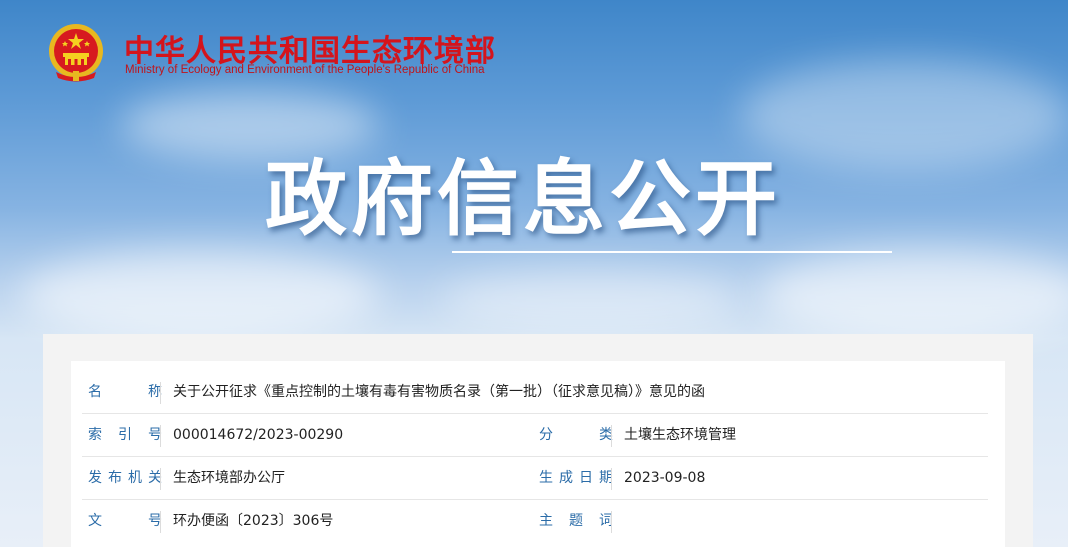  What do you see at coordinates (665, 478) in the screenshot?
I see `date-value: 2023-09-08` at bounding box center [665, 478].